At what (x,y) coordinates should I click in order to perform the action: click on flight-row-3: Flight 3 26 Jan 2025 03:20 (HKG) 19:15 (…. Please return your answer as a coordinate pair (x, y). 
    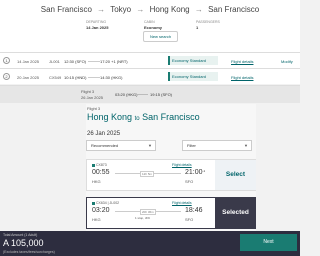
    Looking at the image, I should click on (150, 94).